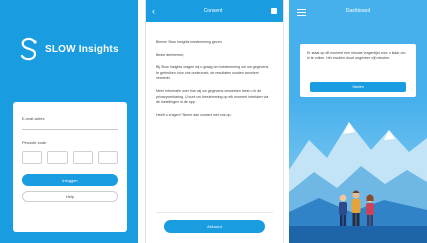  I want to click on app-logo: SLOW Insights, so click(68, 49).